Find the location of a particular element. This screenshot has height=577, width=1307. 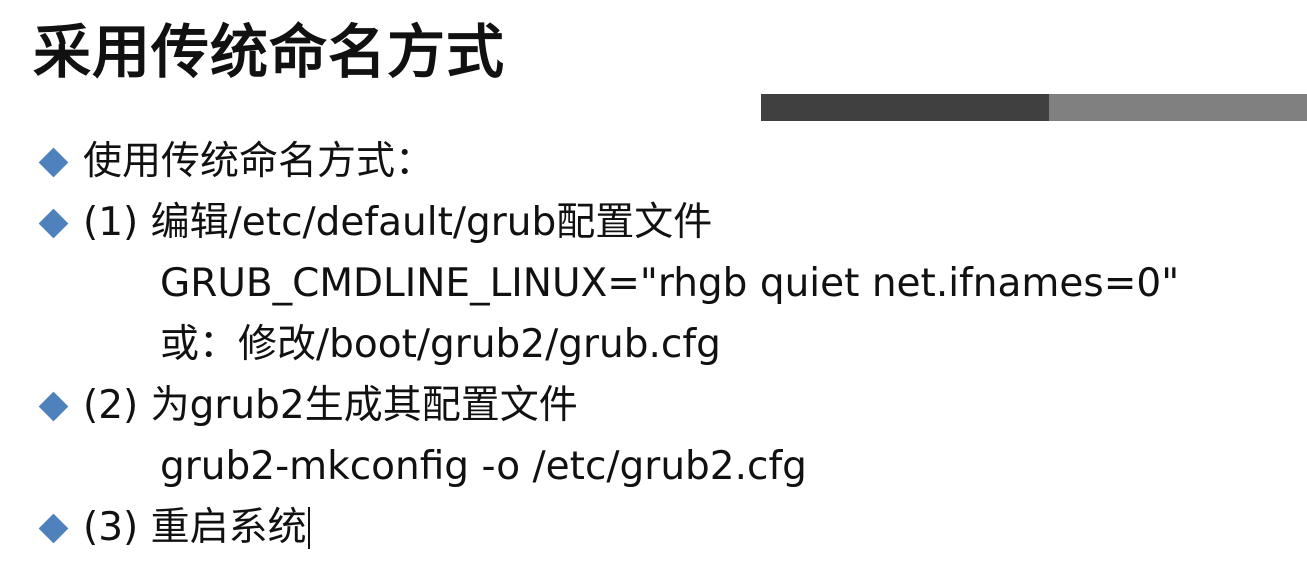

bullet-text: (2) 为grub2生成其配置文件 is located at coordinates (330, 405).